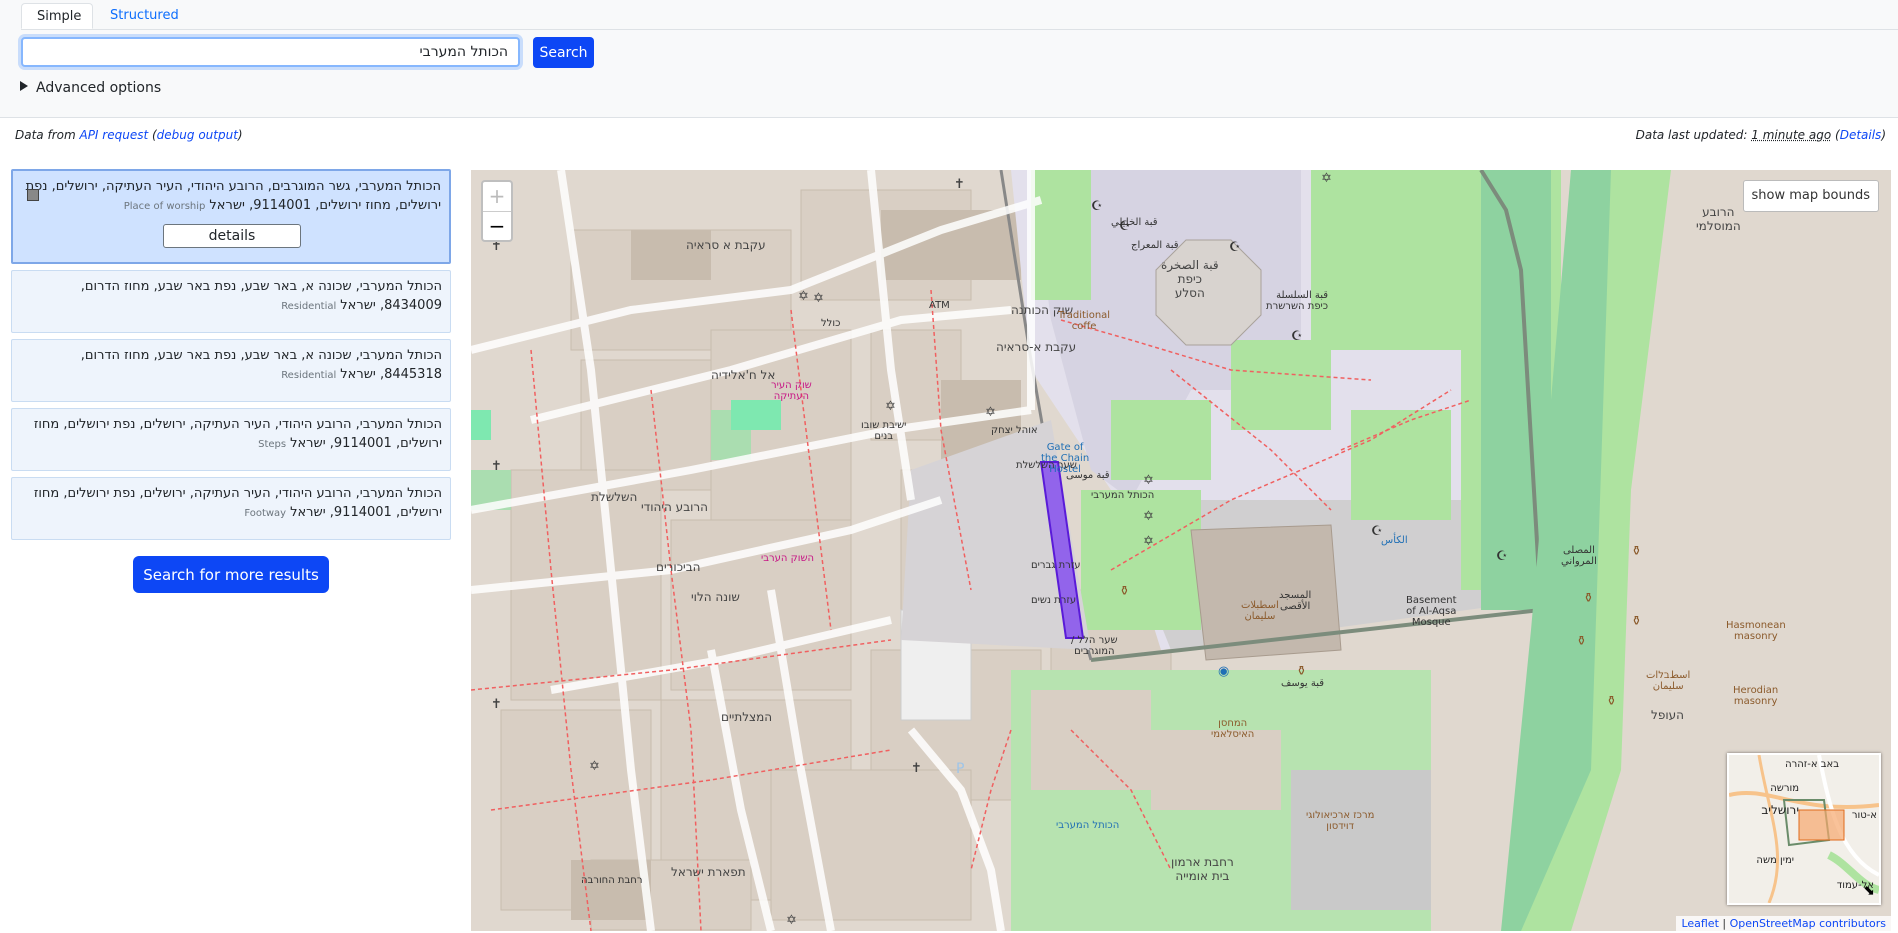 The height and width of the screenshot is (933, 1898). Describe the element at coordinates (1190, 279) in the screenshot. I see `map-label: قبة الصخرة כיפת הסלע` at that location.